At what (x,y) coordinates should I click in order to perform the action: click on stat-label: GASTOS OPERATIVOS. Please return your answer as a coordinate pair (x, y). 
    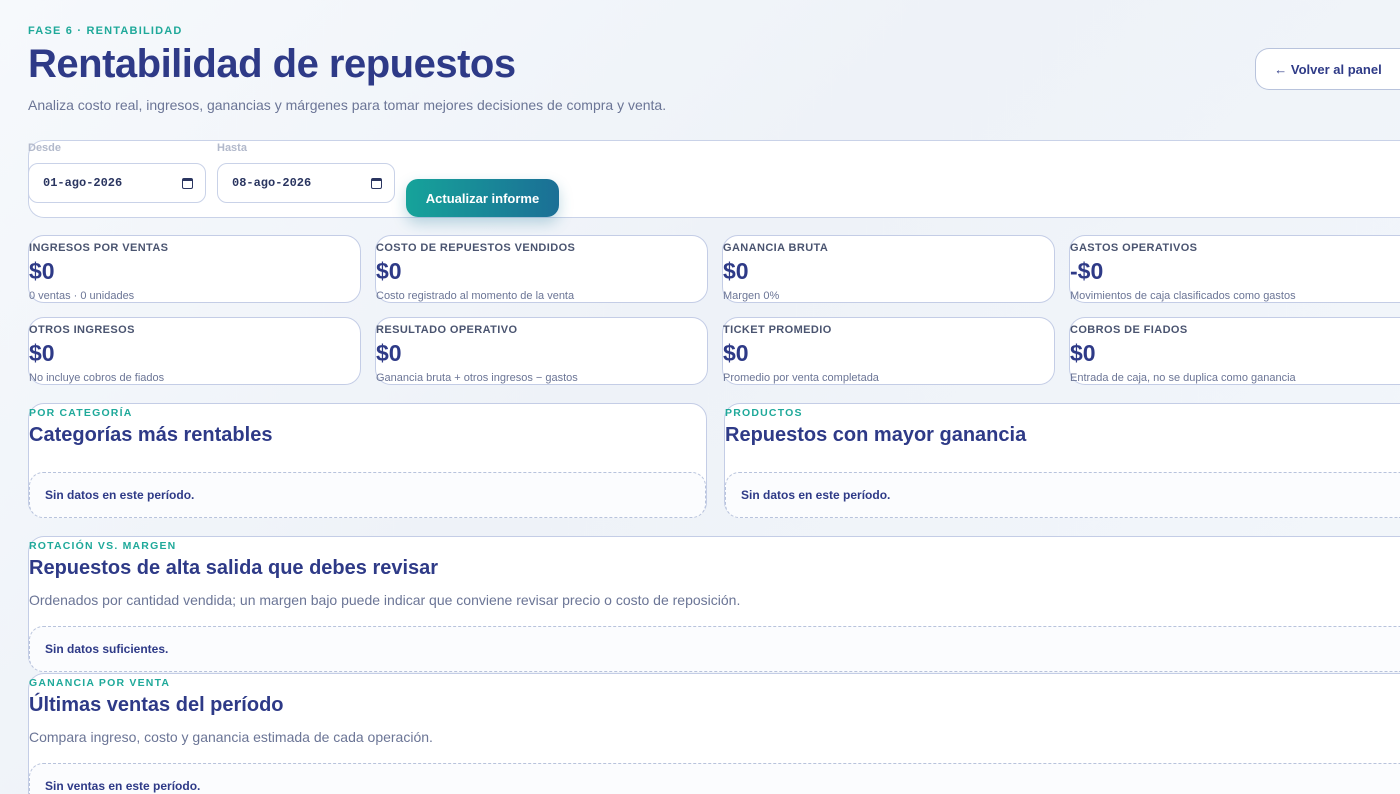
    Looking at the image, I should click on (1134, 248).